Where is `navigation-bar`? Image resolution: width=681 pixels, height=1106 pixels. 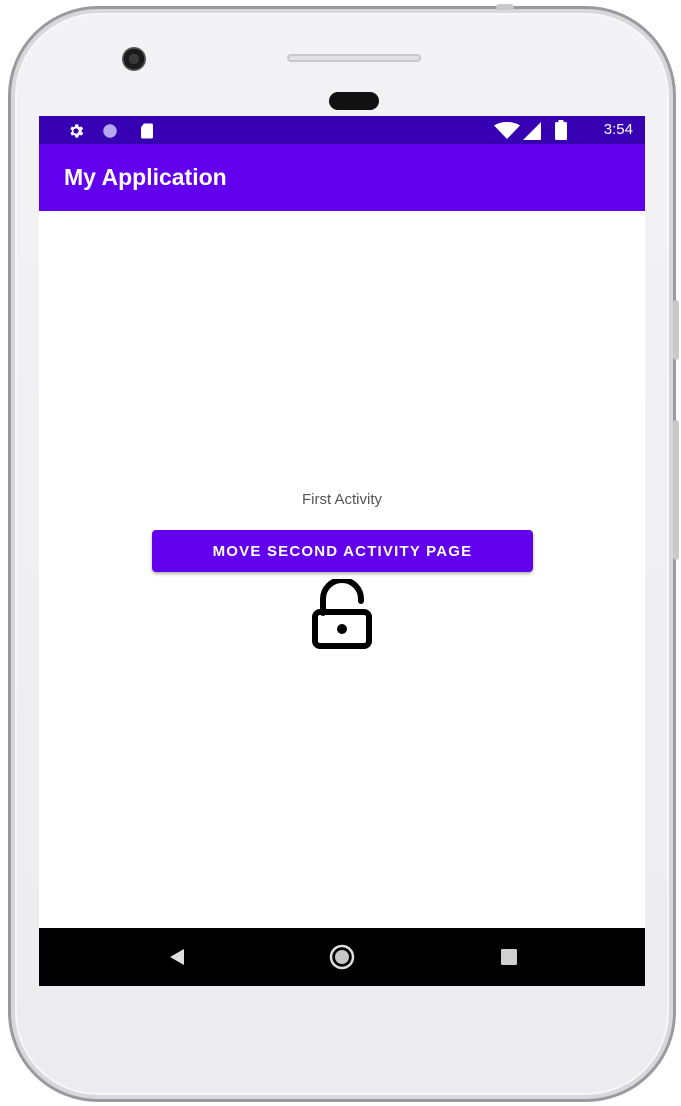 navigation-bar is located at coordinates (342, 957).